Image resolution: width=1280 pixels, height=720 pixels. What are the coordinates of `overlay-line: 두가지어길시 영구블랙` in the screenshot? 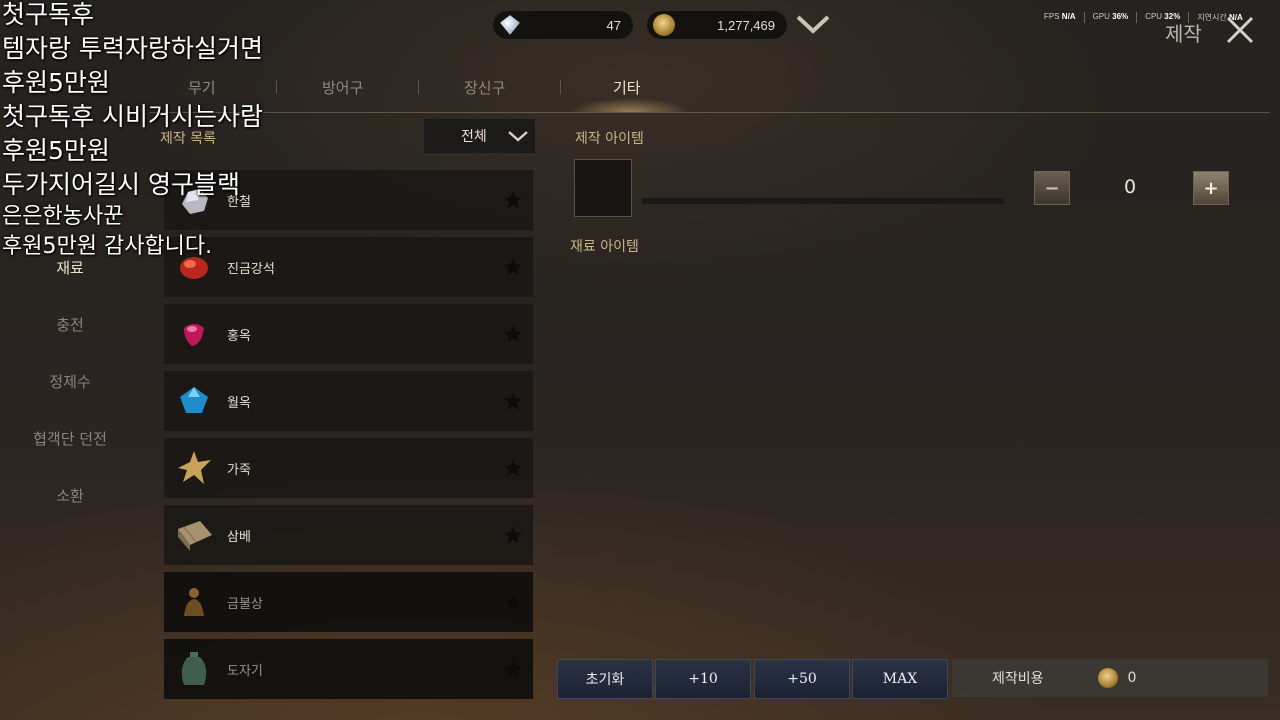 It's located at (121, 184).